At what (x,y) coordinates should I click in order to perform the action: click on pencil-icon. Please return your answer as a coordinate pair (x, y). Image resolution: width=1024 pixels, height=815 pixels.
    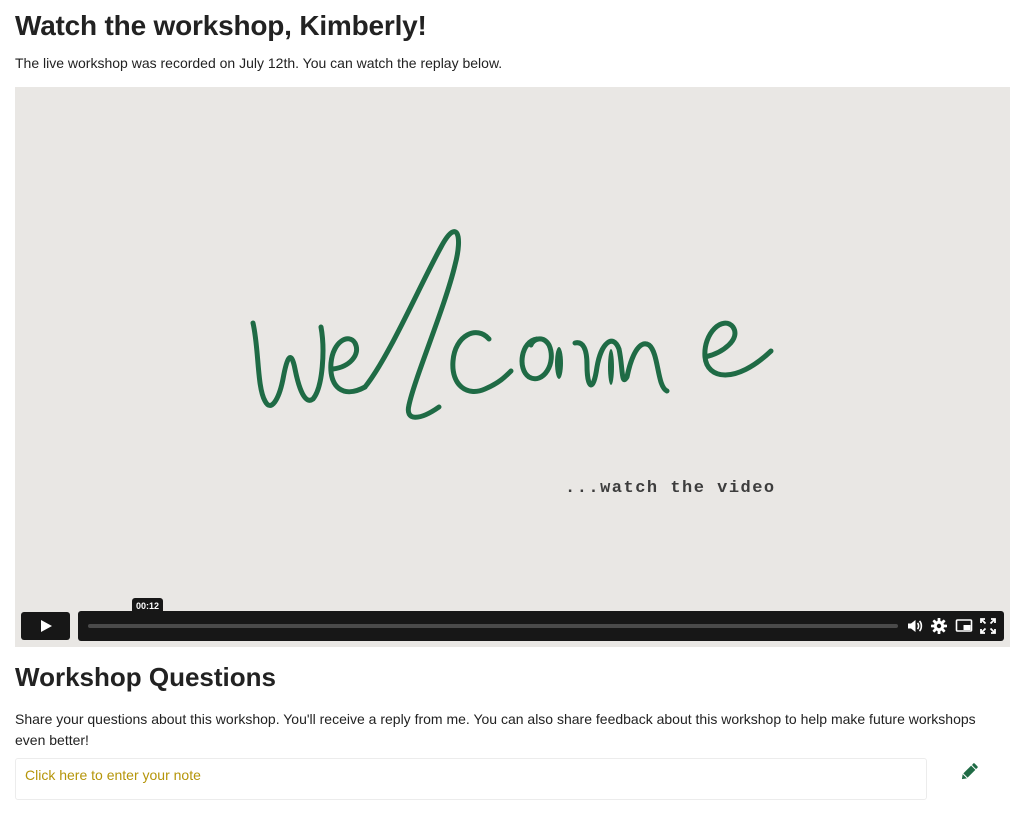
    Looking at the image, I should click on (969, 772).